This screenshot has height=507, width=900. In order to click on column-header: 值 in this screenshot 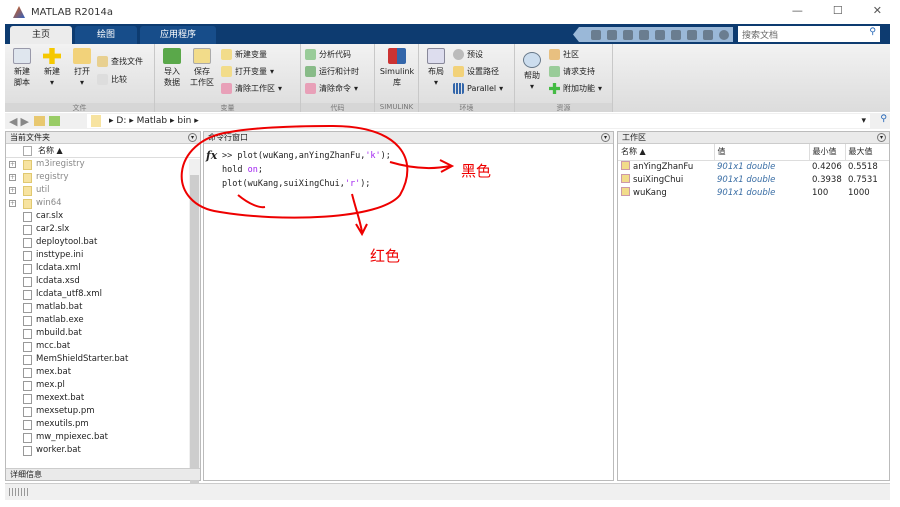, I will do `click(762, 152)`.